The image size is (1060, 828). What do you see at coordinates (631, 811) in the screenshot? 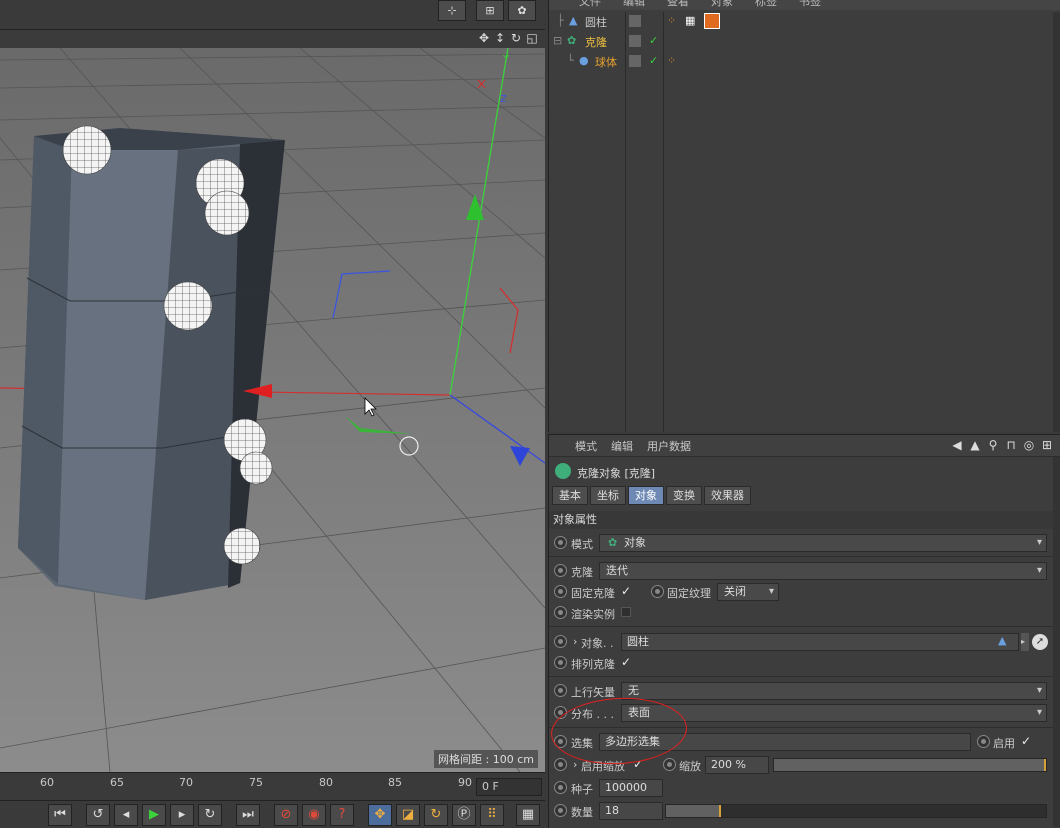
I see `count-field: 18` at bounding box center [631, 811].